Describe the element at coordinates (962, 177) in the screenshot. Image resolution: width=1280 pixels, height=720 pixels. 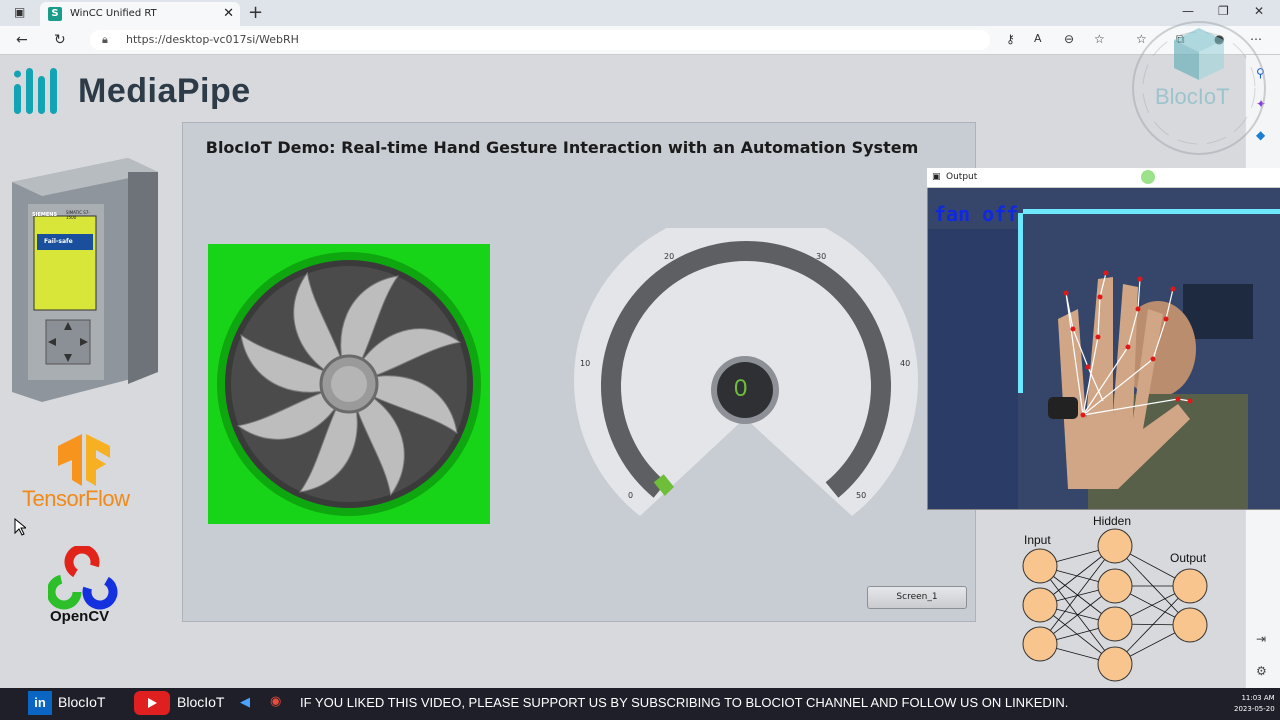
I see `output-window-title: Output` at that location.